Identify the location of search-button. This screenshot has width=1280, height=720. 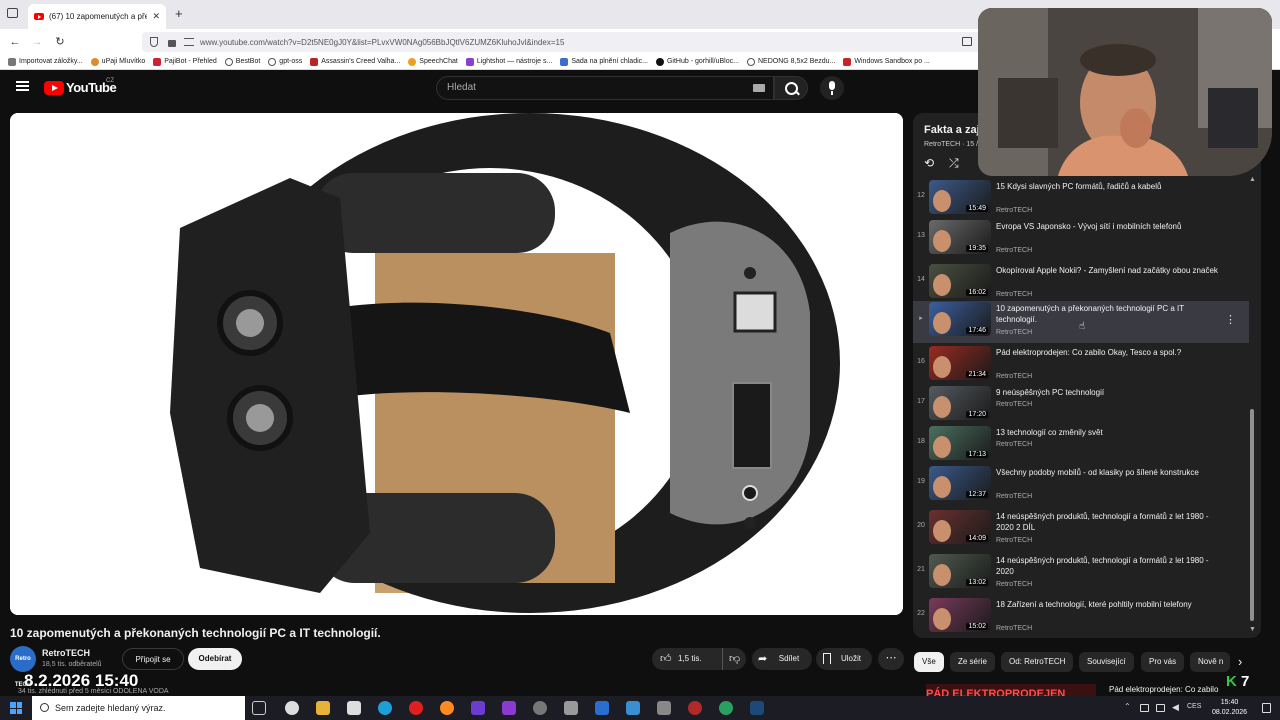
(791, 88).